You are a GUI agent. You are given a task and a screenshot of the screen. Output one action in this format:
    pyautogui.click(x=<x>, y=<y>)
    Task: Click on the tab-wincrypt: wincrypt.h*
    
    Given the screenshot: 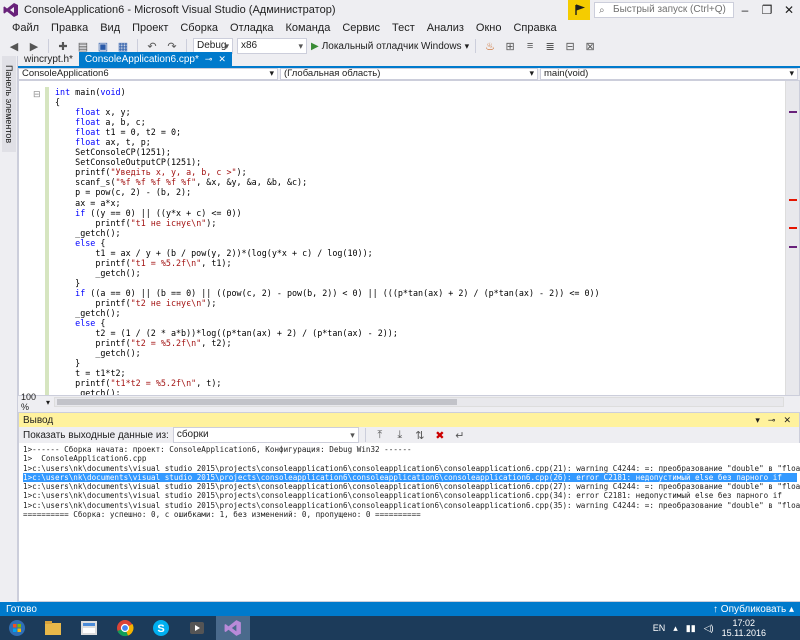 What is the action you would take?
    pyautogui.click(x=48, y=59)
    